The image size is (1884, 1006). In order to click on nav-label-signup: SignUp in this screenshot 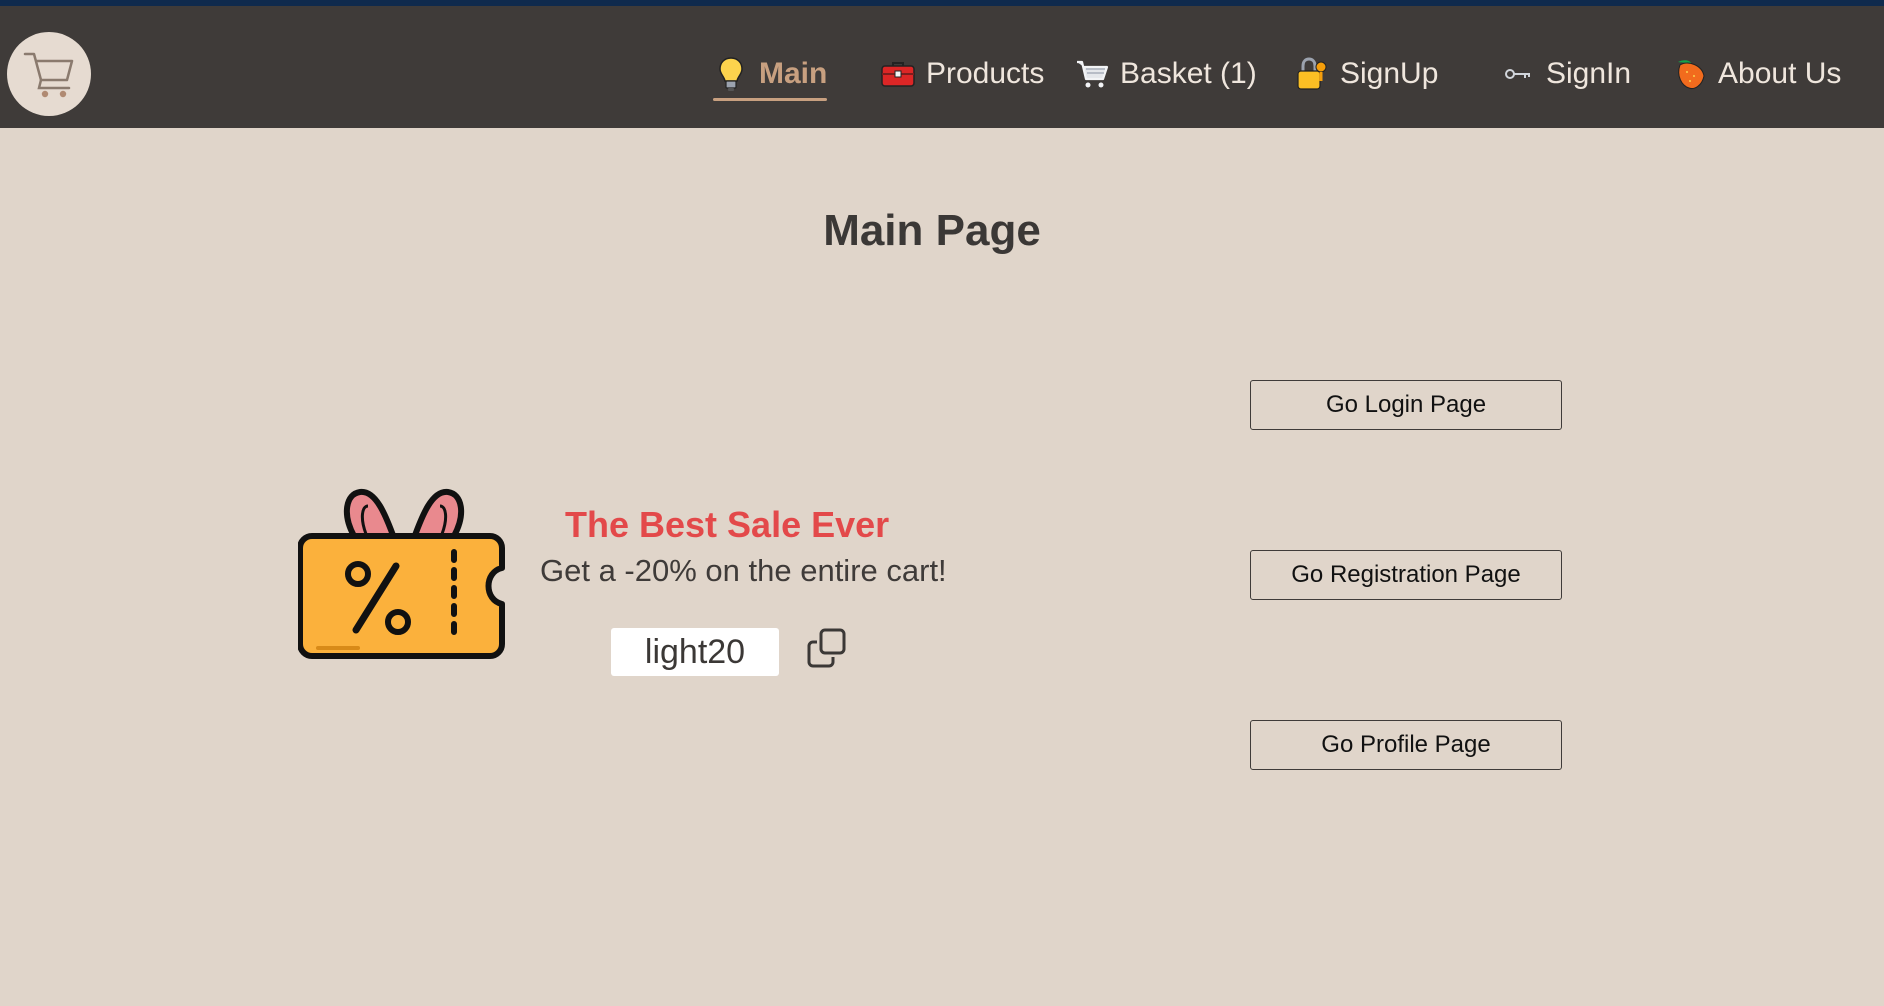, I will do `click(1389, 73)`.